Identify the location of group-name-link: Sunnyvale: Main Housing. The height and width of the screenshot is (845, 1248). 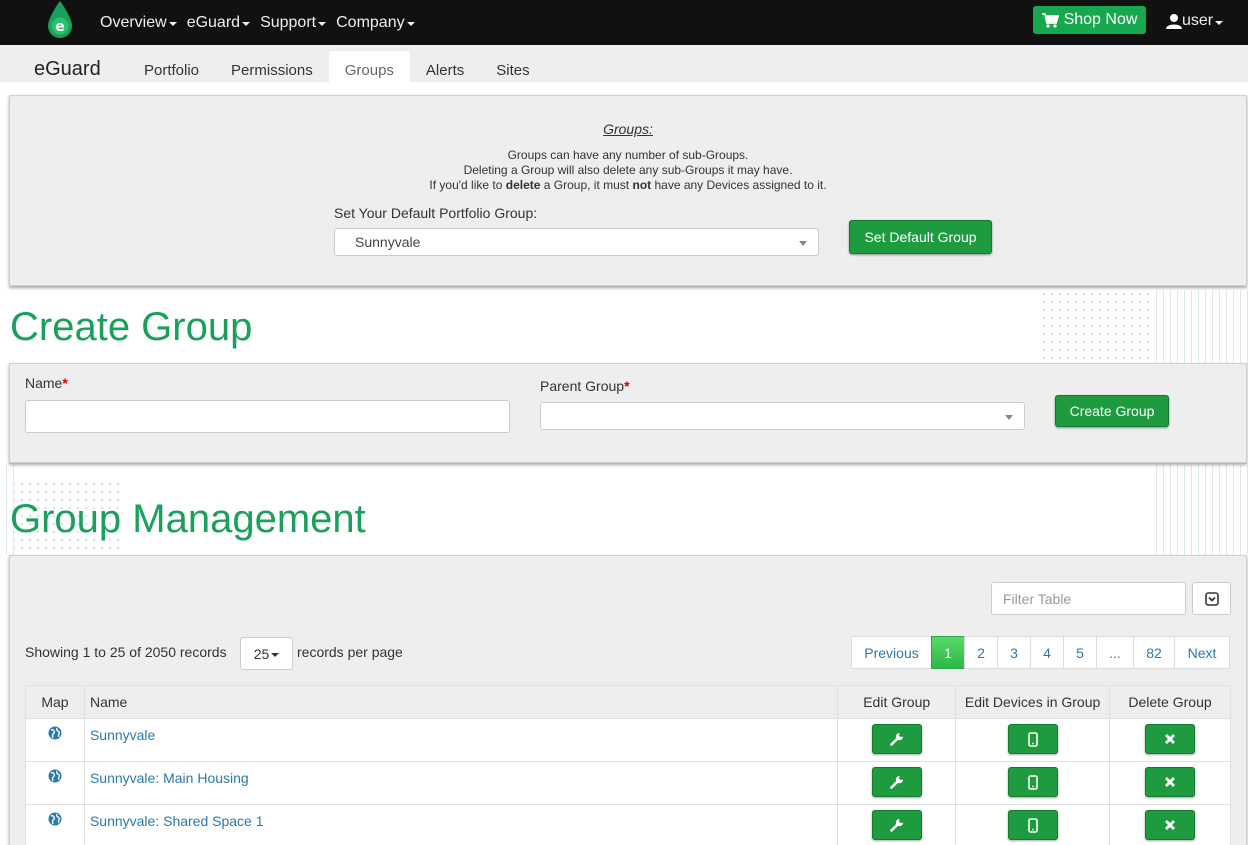
(169, 778).